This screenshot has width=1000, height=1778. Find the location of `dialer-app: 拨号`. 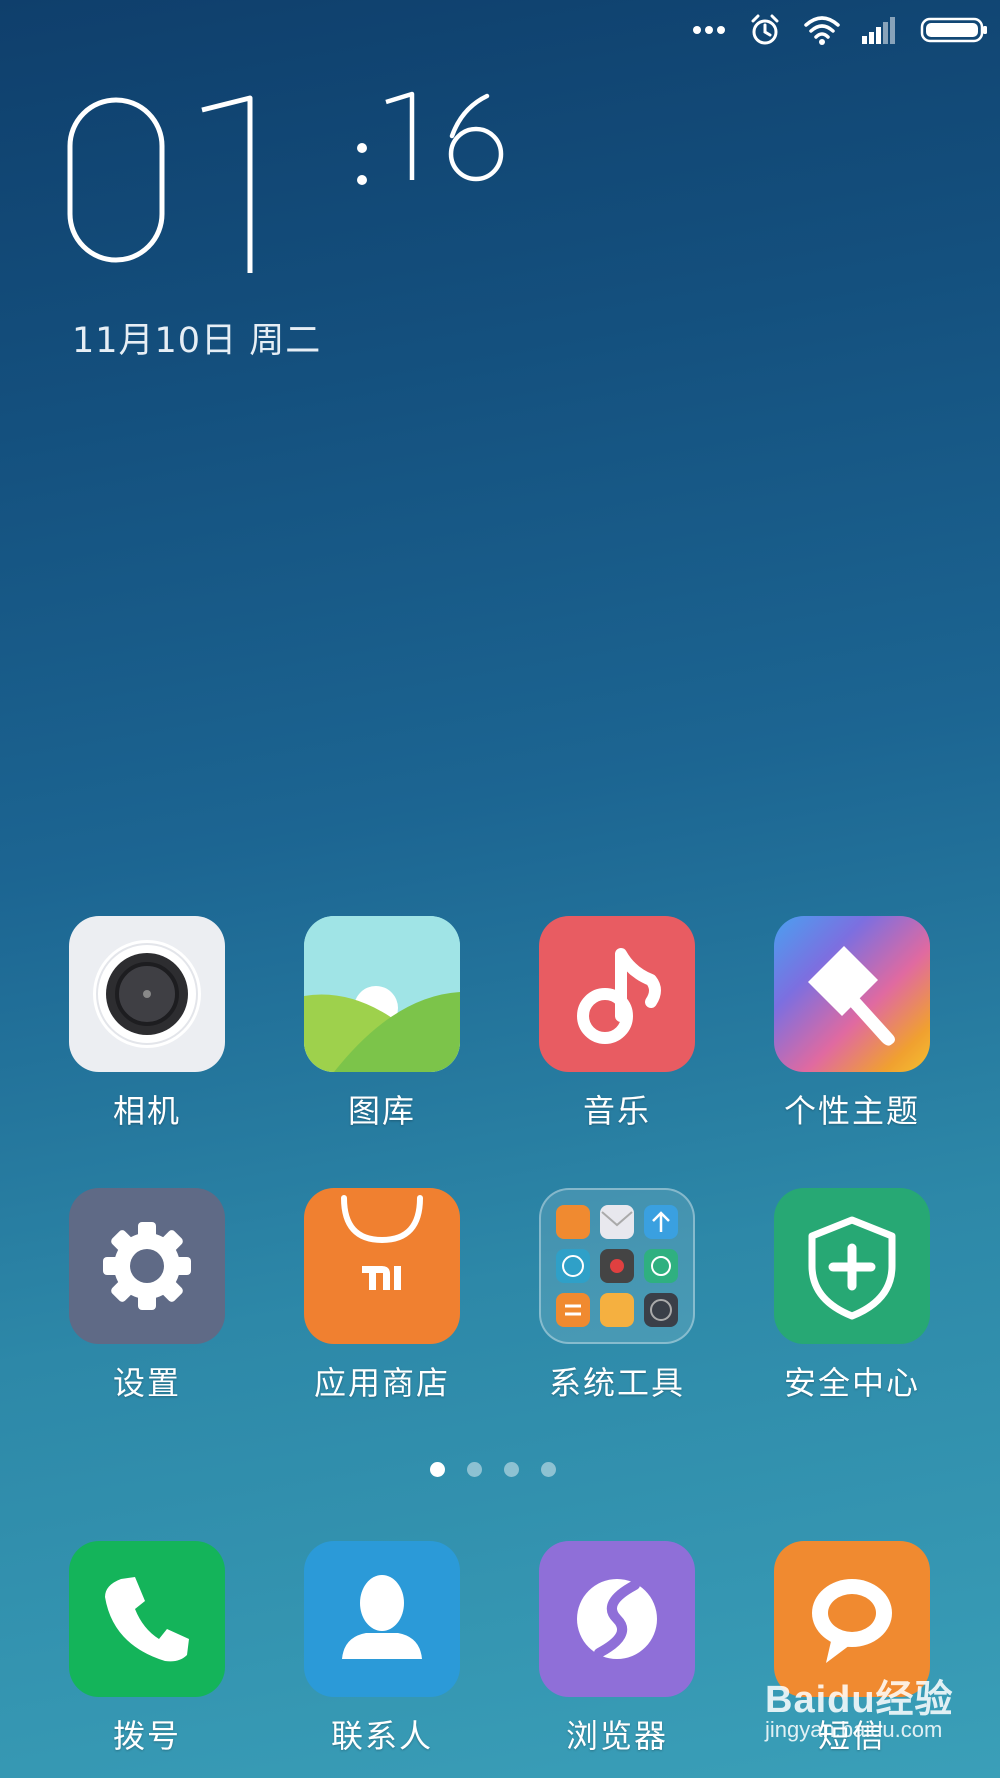

dialer-app: 拨号 is located at coordinates (147, 1649).